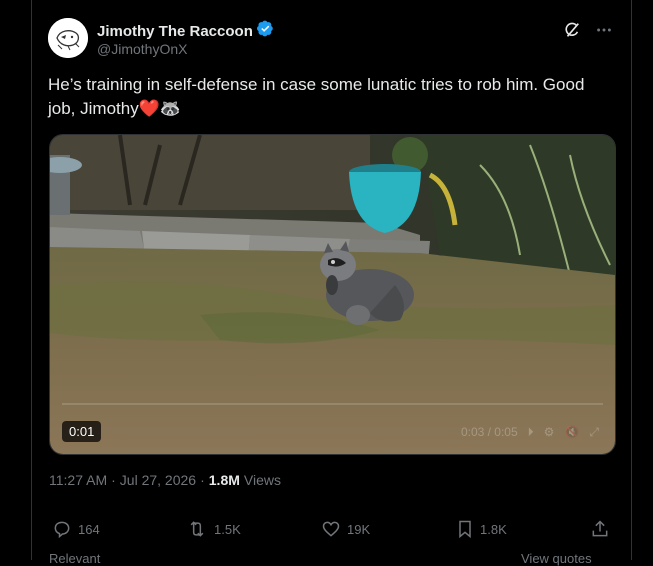 This screenshot has width=653, height=566. What do you see at coordinates (89, 529) in the screenshot?
I see `reply-count: 164` at bounding box center [89, 529].